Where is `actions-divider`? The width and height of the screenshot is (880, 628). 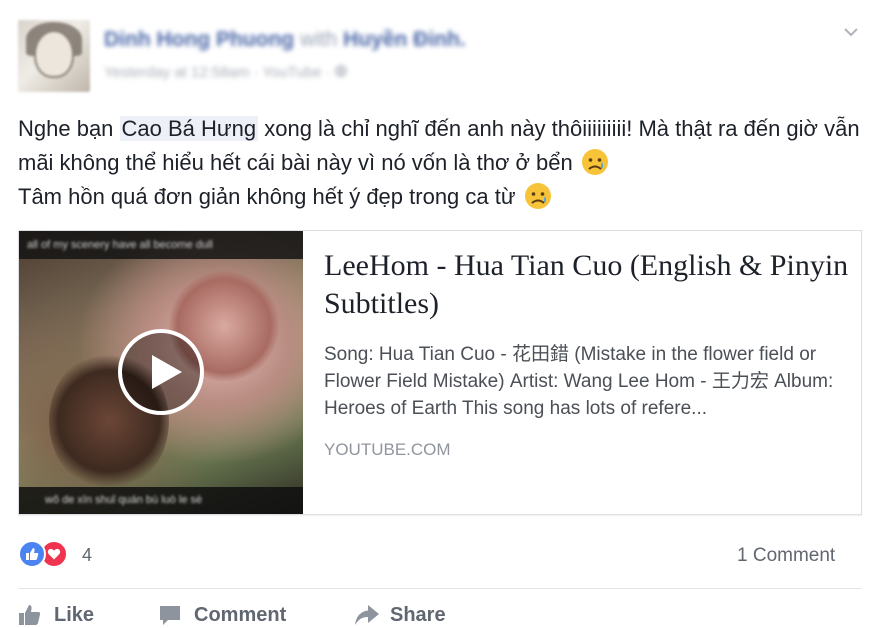 actions-divider is located at coordinates (440, 588).